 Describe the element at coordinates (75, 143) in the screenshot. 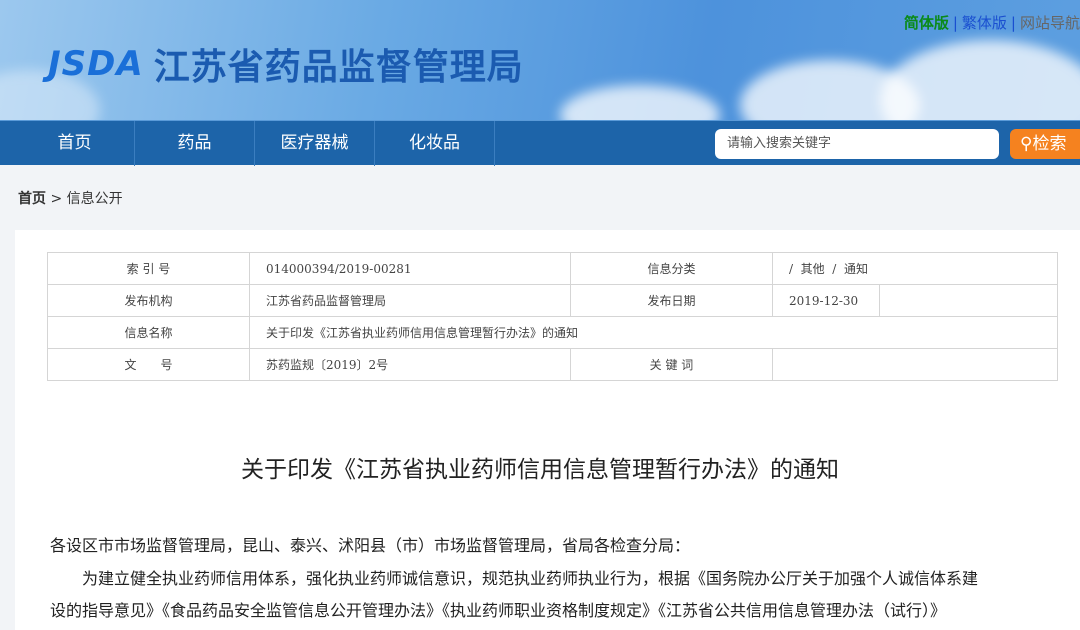

I see `nav-home: 首页` at that location.